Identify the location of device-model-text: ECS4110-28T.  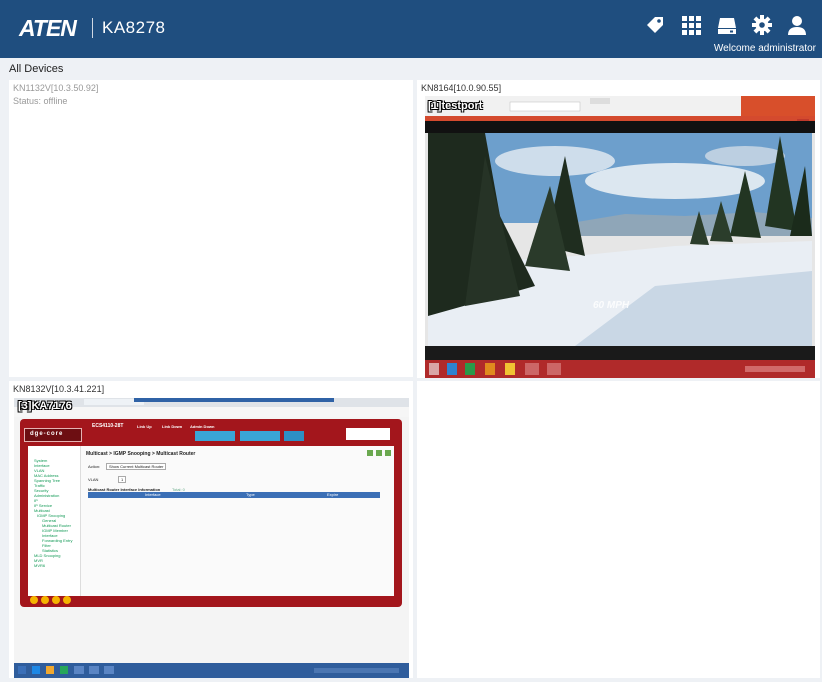
(108, 426).